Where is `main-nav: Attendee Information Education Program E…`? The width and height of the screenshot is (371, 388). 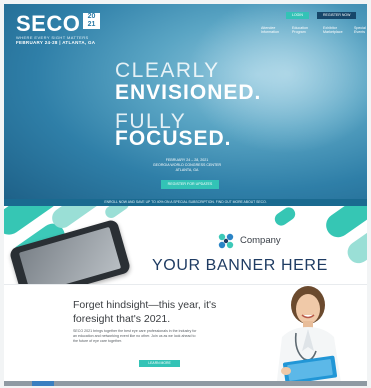
main-nav: Attendee Information Education Program E… is located at coordinates (314, 30).